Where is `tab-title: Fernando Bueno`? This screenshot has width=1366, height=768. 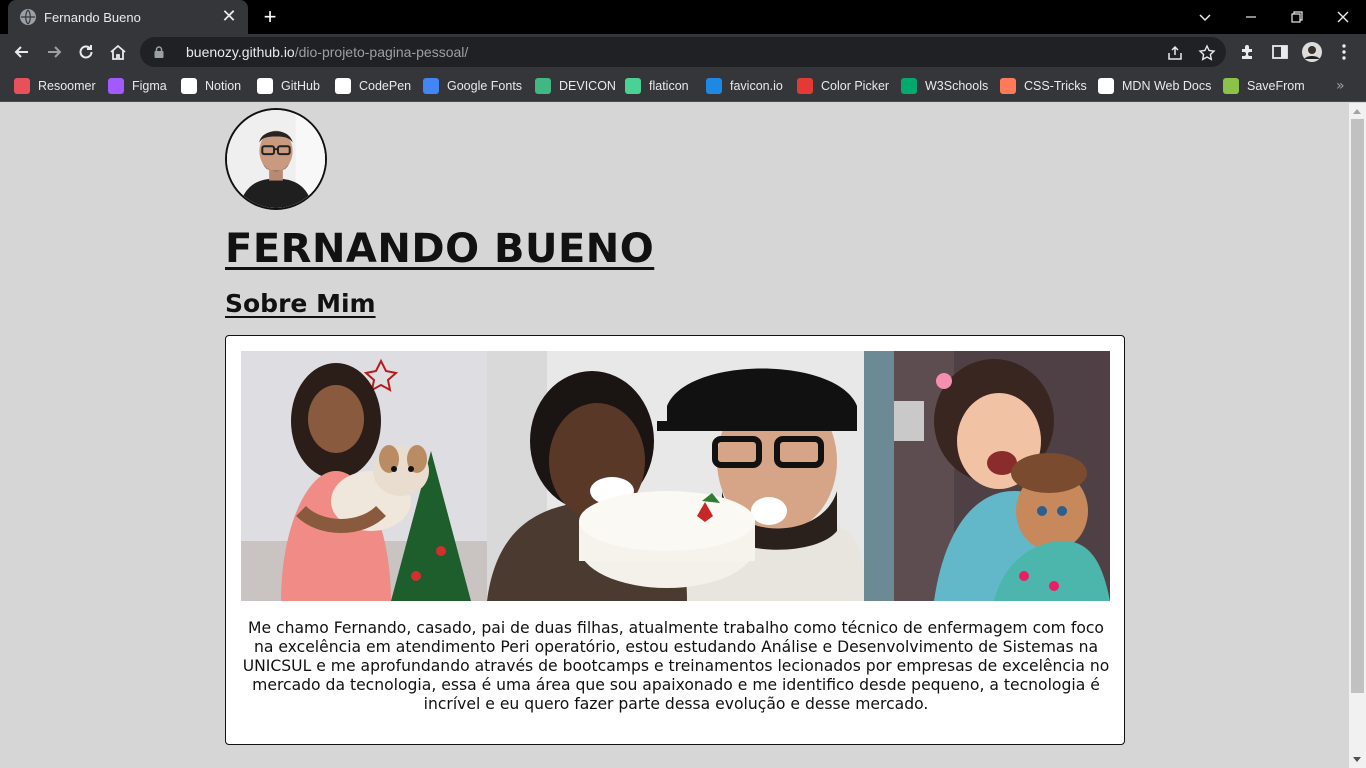
tab-title: Fernando Bueno is located at coordinates (92, 17).